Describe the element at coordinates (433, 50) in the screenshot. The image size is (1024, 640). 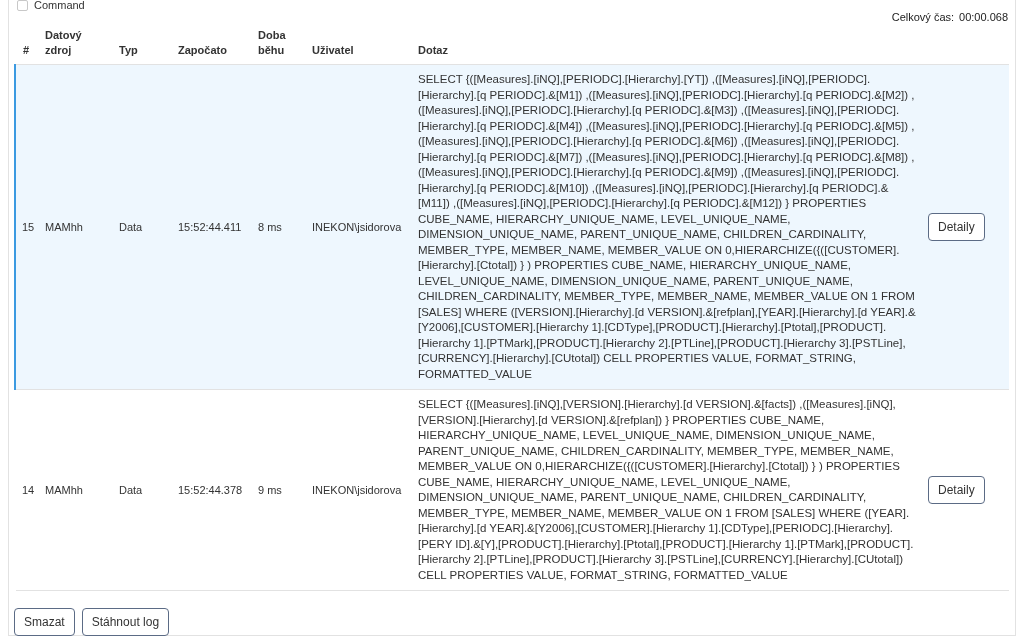
I see `query-header: Dotaz` at that location.